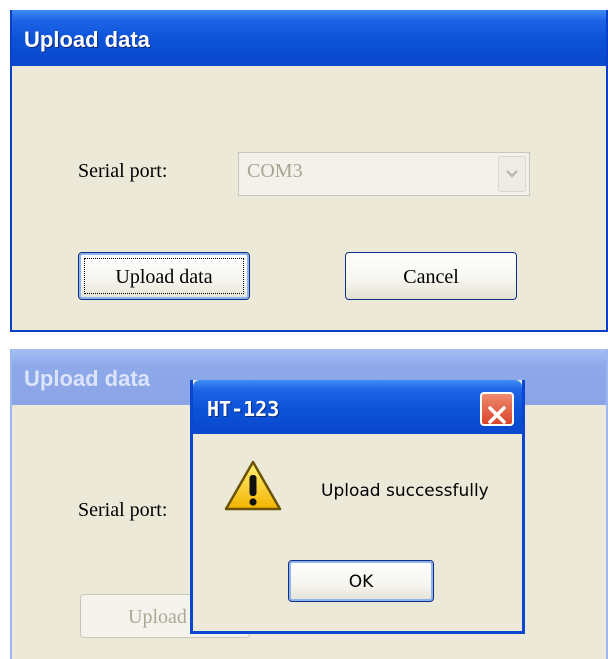  I want to click on message-text: Upload successfully, so click(405, 491).